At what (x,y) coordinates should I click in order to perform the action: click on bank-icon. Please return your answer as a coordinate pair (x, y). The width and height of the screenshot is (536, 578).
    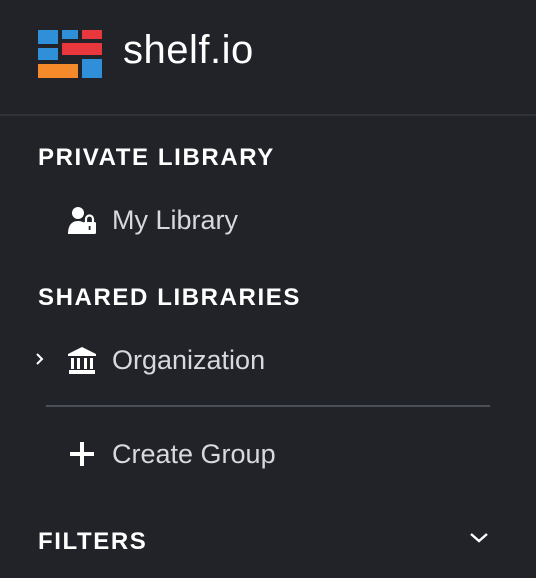
    Looking at the image, I should click on (82, 360).